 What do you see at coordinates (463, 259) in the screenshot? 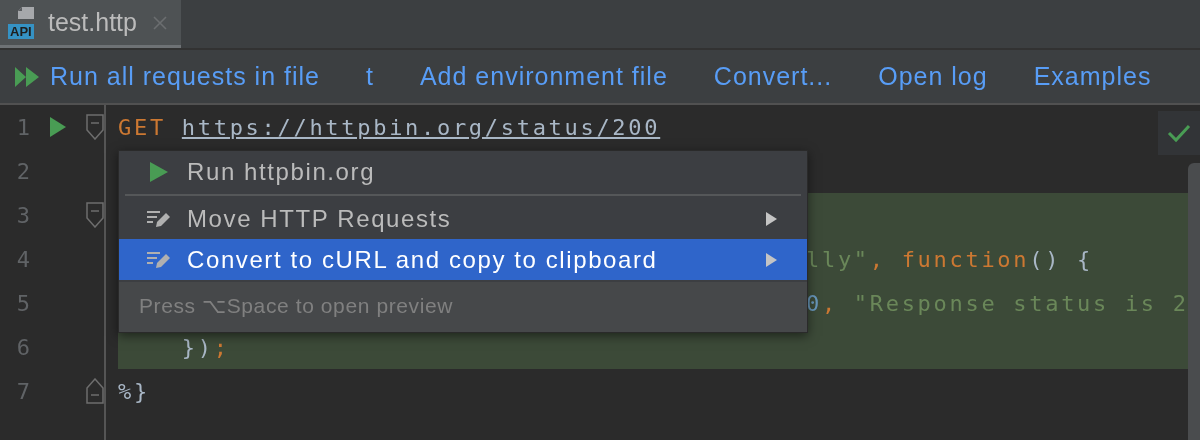
I see `menu-item: Convert to cURL and copy to clipboard` at bounding box center [463, 259].